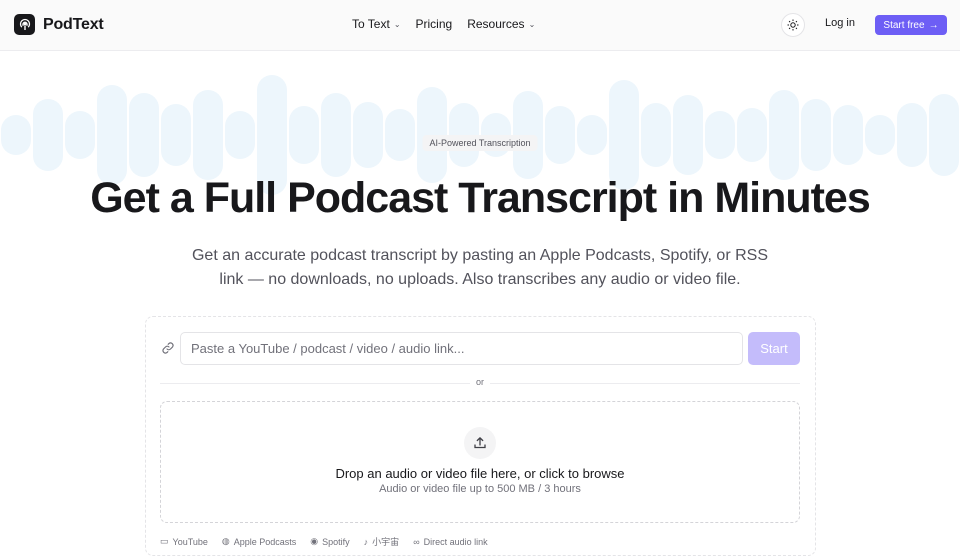  I want to click on main-nav: To Text ⌄ Pricing Resources ⌄, so click(443, 24).